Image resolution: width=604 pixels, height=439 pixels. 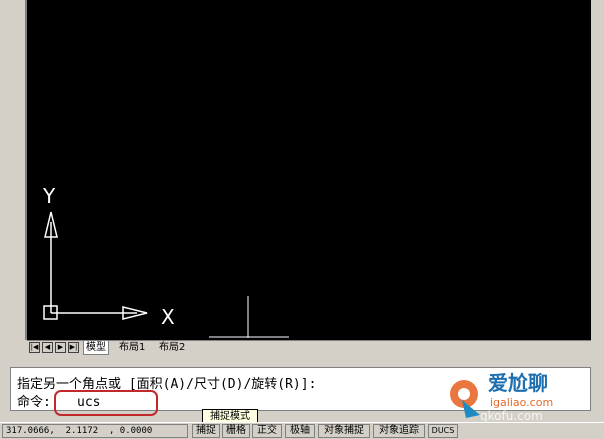 I want to click on right-frame, so click(x=597, y=175).